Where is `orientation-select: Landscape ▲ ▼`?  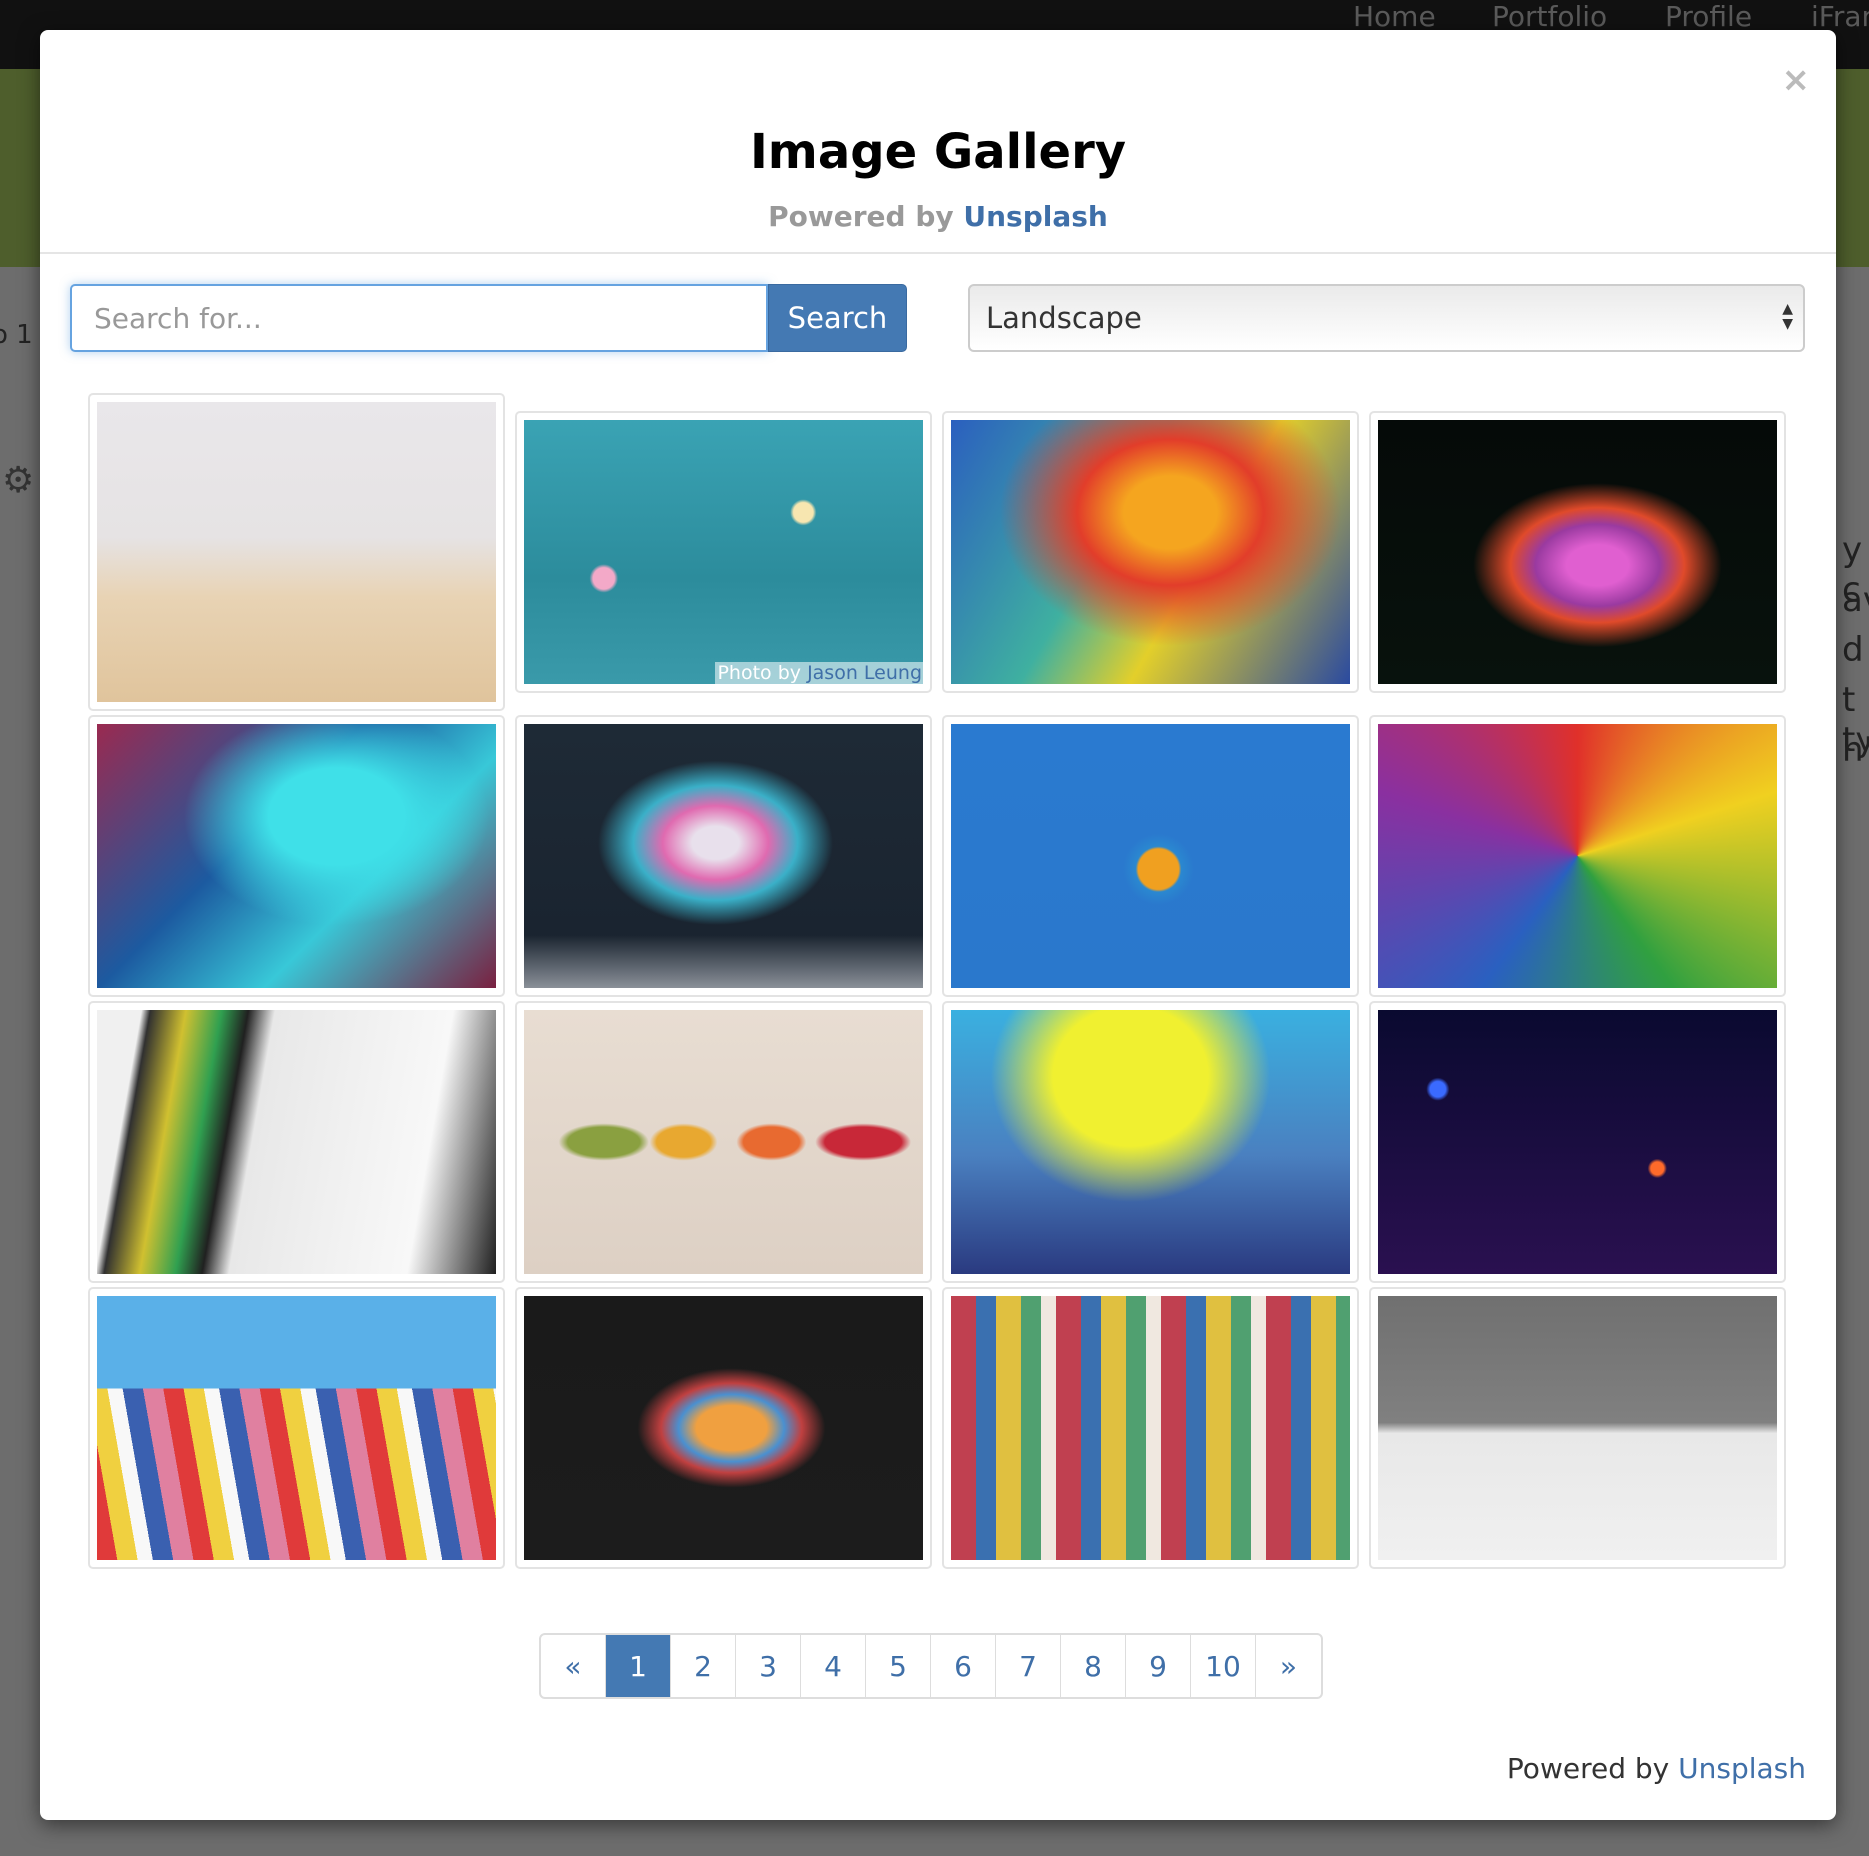 orientation-select: Landscape ▲ ▼ is located at coordinates (1386, 318).